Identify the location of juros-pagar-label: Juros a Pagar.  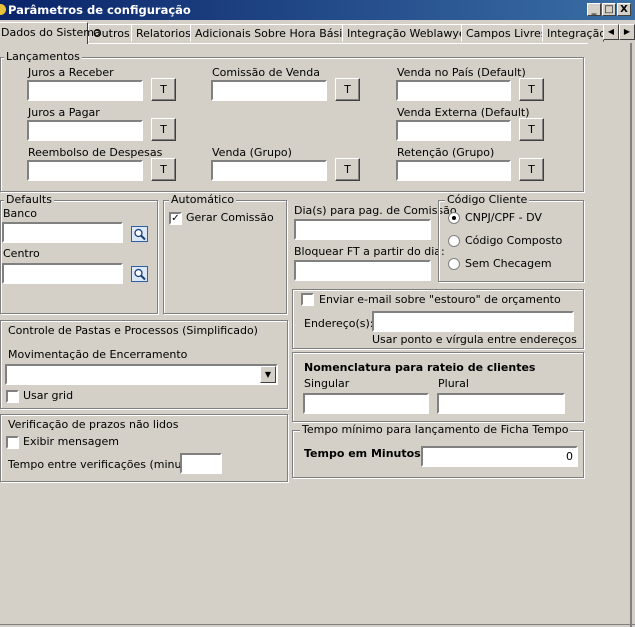
(64, 112).